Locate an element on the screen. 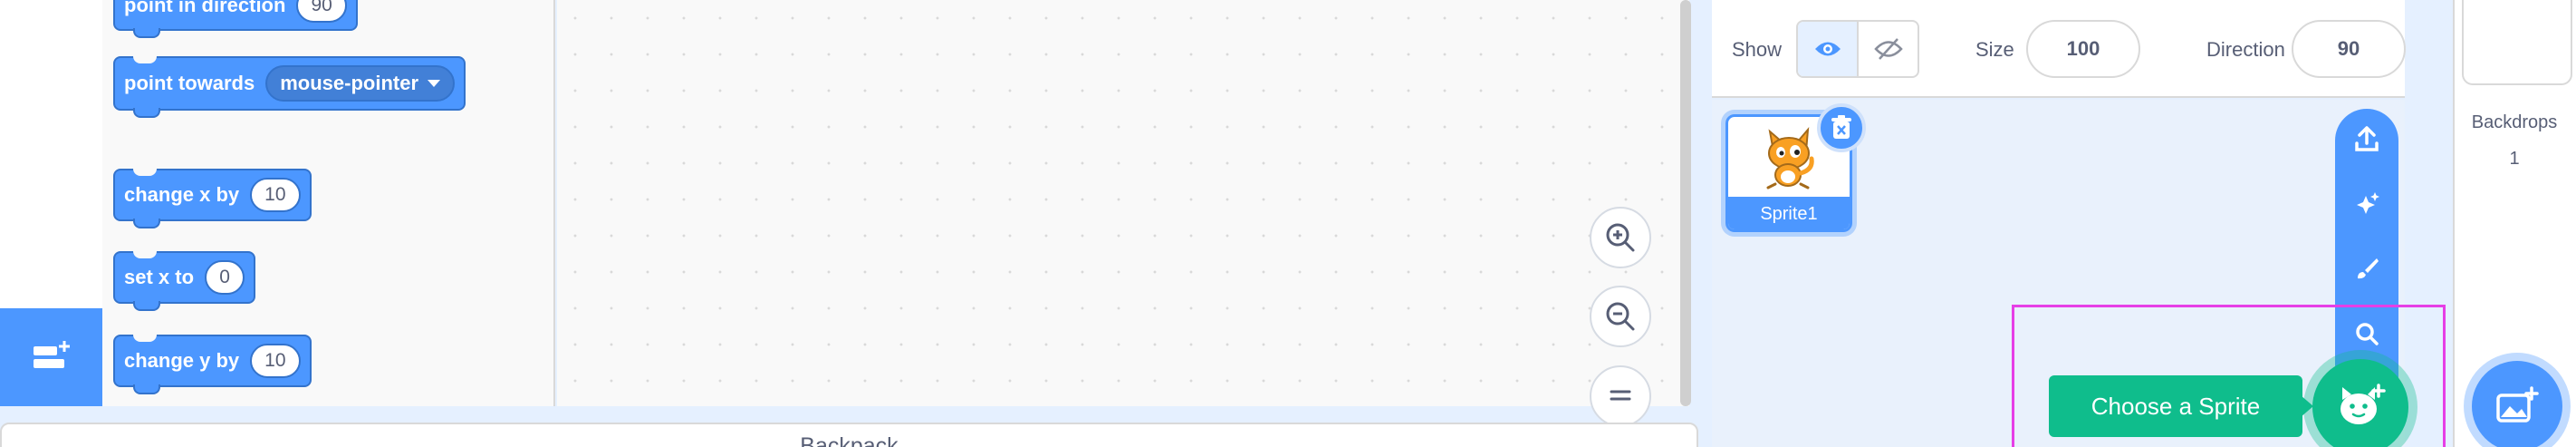 The image size is (2576, 447). zoom-out-icon is located at coordinates (1620, 316).